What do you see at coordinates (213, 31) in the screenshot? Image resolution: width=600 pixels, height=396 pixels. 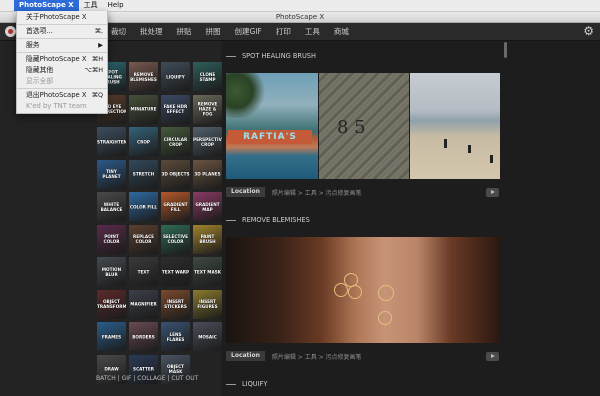 I see `tab-combine: 拼图` at bounding box center [213, 31].